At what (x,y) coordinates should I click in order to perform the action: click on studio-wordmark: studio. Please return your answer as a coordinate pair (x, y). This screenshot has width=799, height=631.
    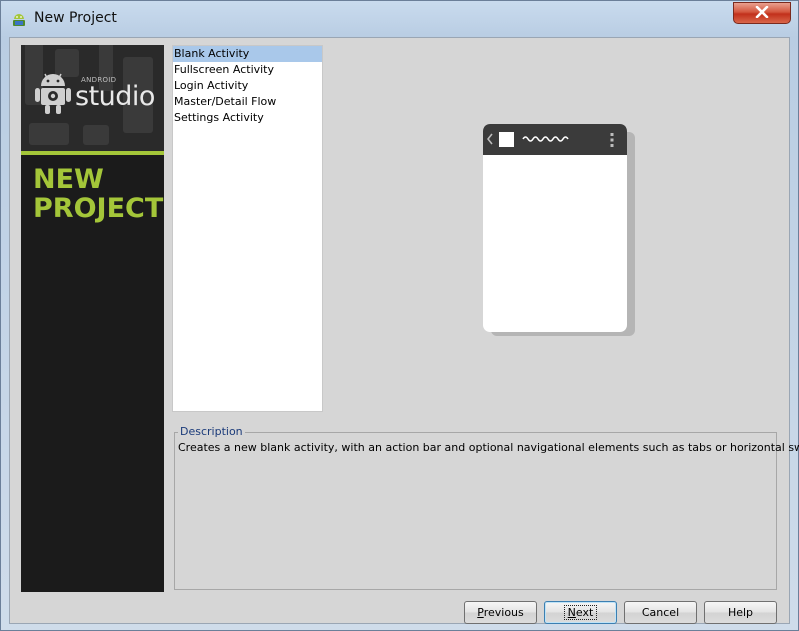
    Looking at the image, I should click on (115, 96).